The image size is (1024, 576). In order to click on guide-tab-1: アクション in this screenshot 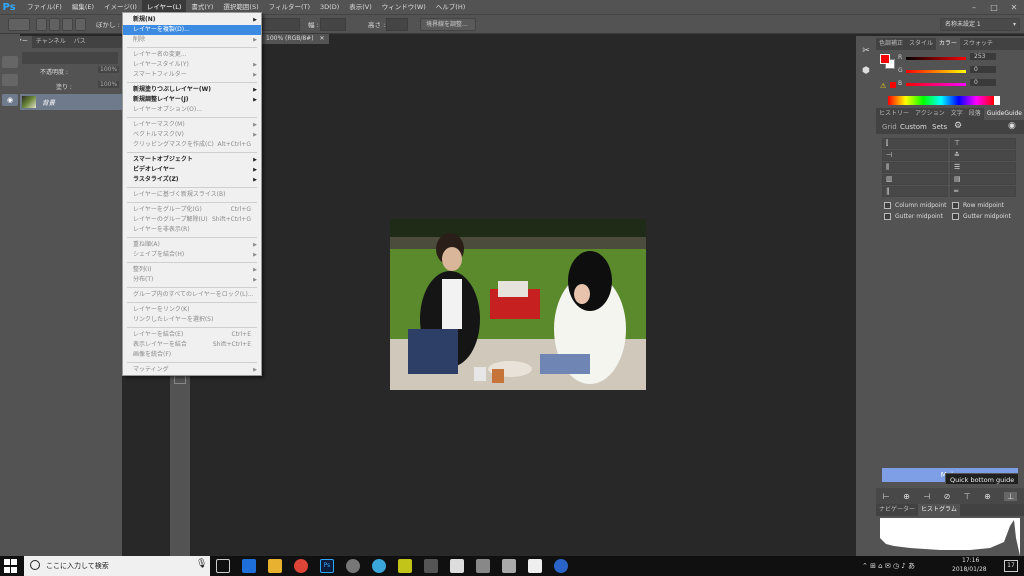, I will do `click(930, 114)`.